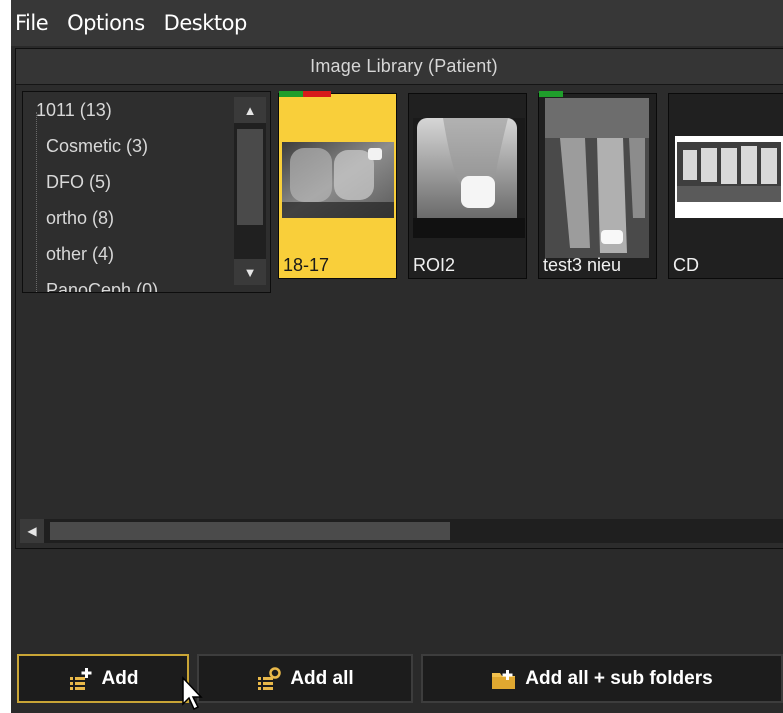 The width and height of the screenshot is (783, 713). I want to click on add-all-sub-folders-button: Add all + sub folders, so click(602, 678).